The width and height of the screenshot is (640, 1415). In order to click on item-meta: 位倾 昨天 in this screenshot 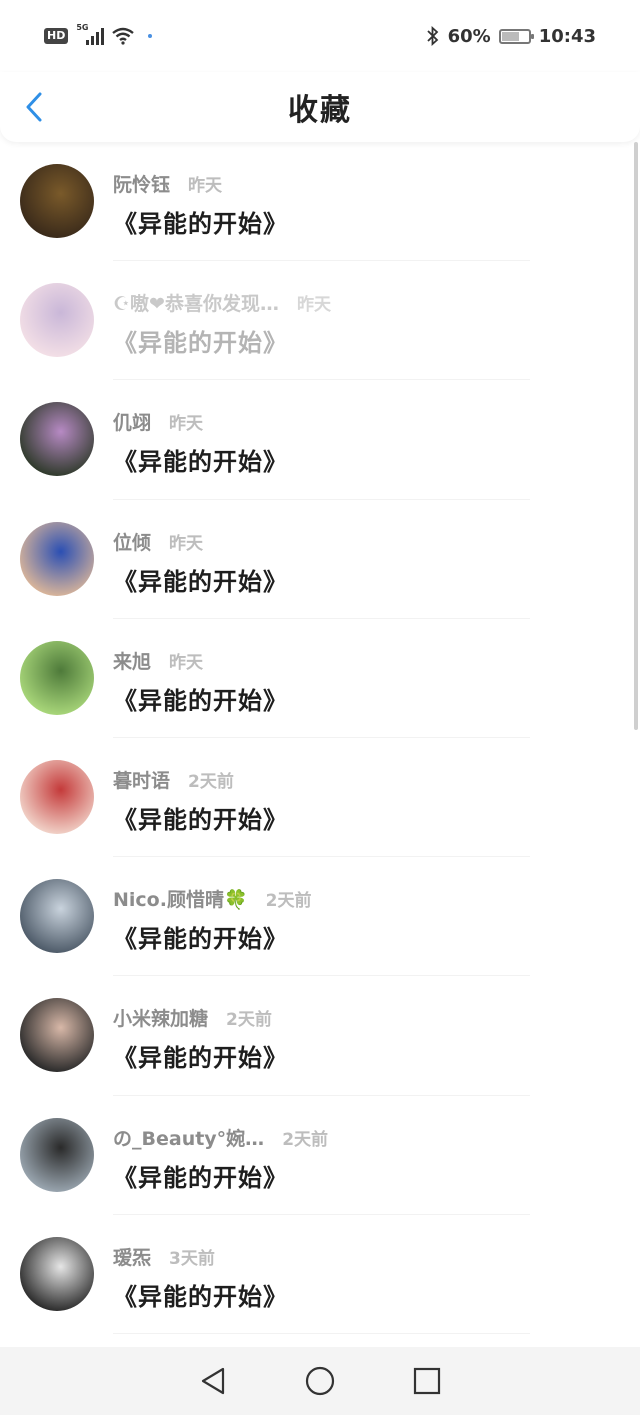, I will do `click(158, 541)`.